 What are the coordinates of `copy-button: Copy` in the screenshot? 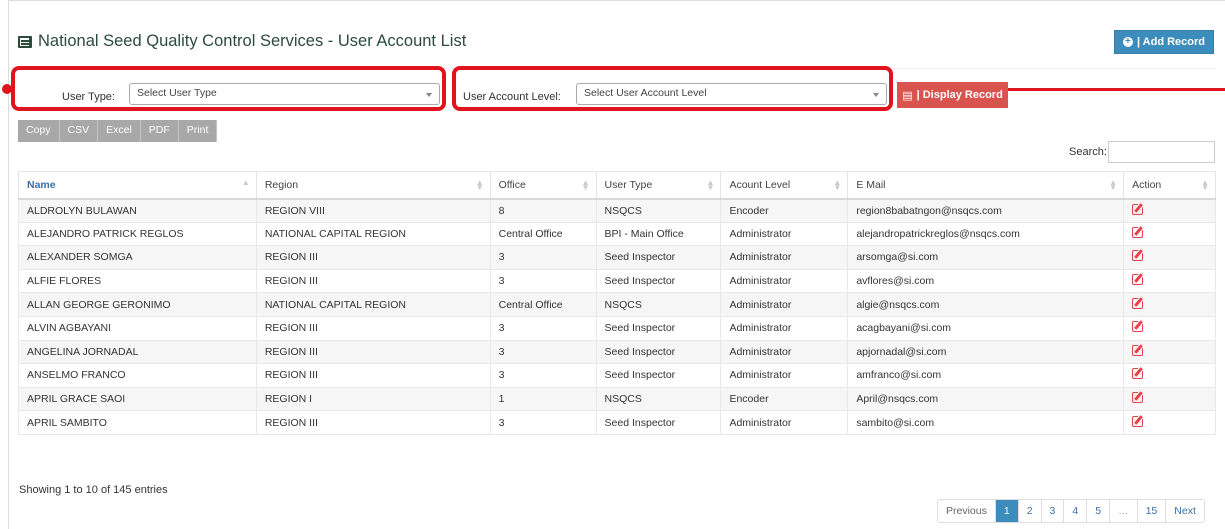 It's located at (39, 131).